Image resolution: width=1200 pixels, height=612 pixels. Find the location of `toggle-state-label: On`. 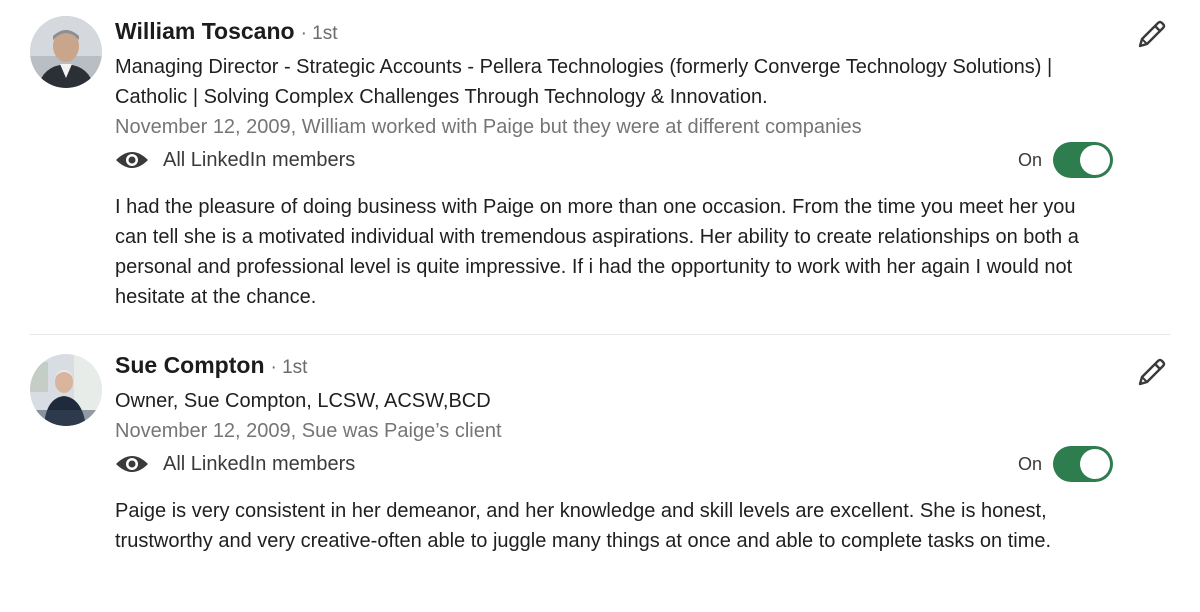

toggle-state-label: On is located at coordinates (1030, 463).